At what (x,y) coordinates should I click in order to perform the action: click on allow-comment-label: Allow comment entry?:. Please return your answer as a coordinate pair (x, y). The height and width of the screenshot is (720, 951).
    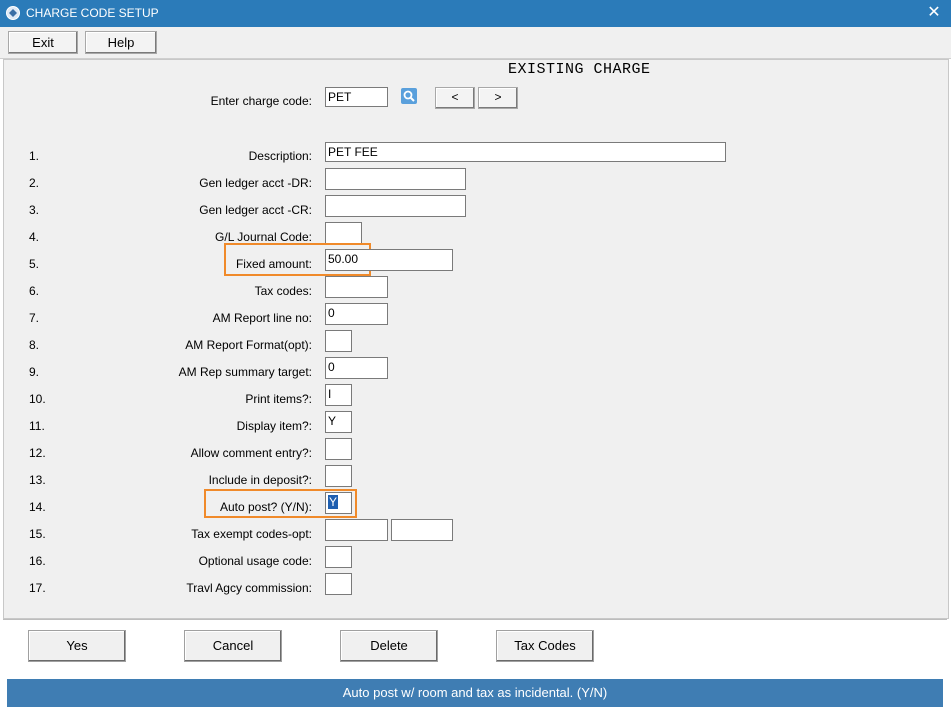
    Looking at the image, I should click on (251, 453).